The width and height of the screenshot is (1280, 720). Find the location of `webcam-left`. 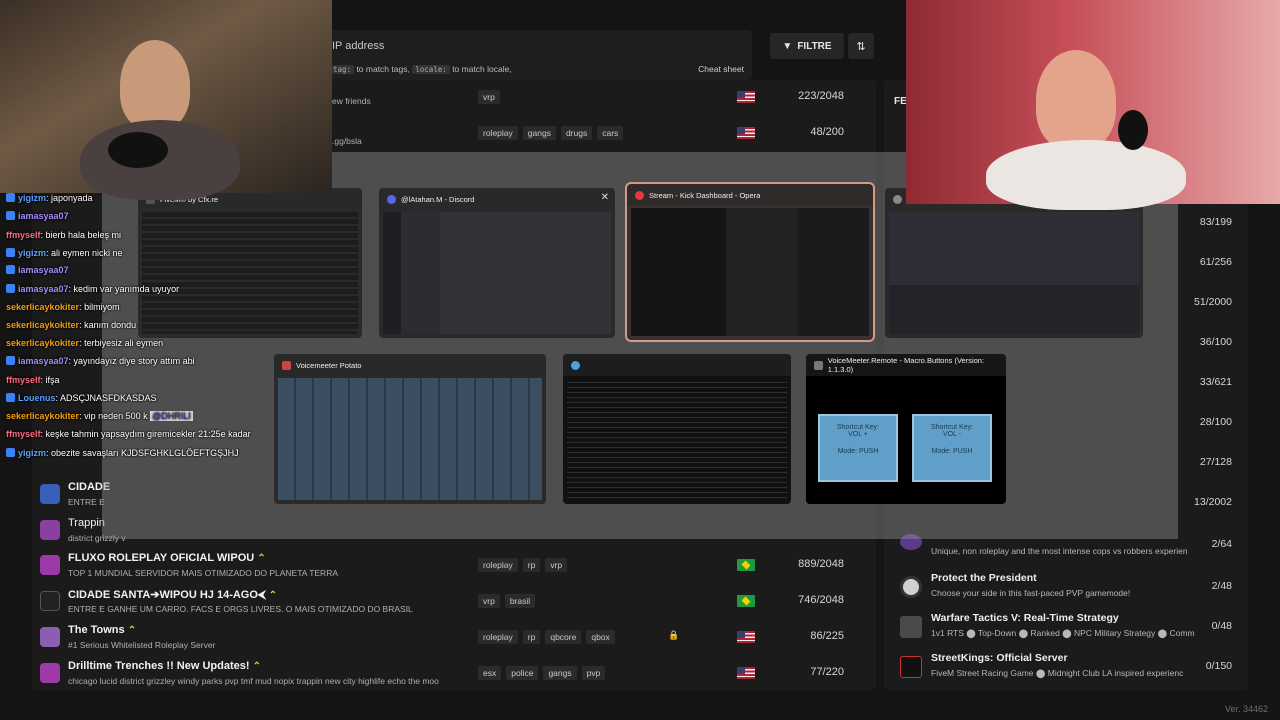

webcam-left is located at coordinates (166, 100).